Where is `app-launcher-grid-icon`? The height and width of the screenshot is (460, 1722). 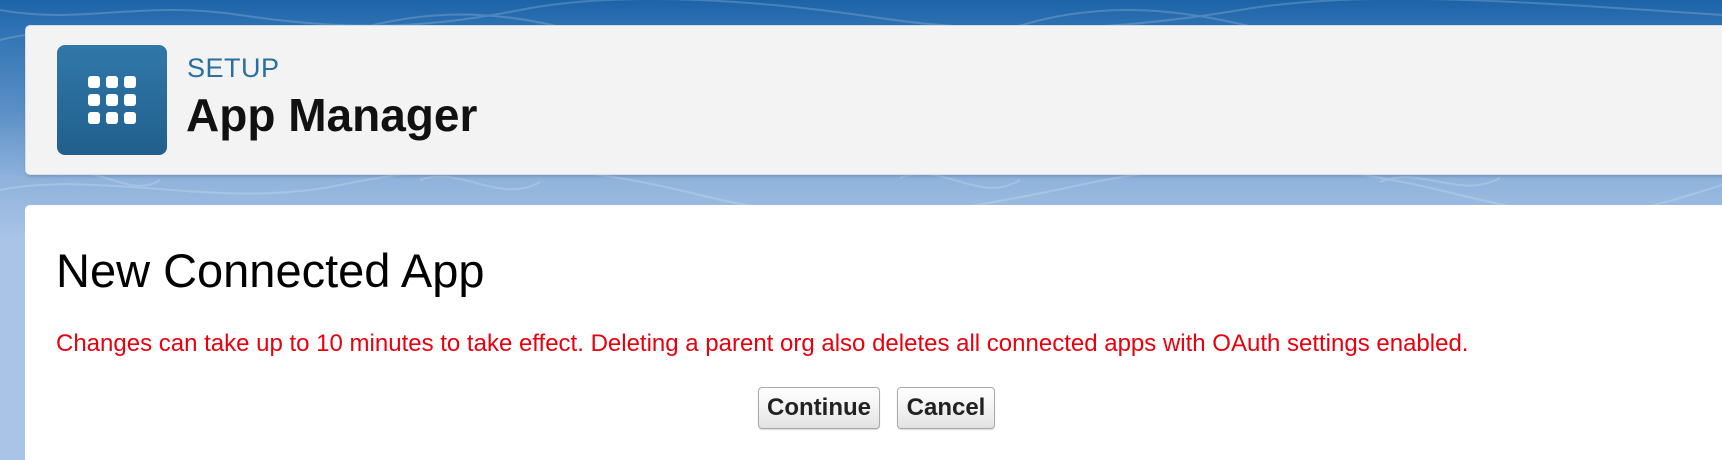 app-launcher-grid-icon is located at coordinates (112, 100).